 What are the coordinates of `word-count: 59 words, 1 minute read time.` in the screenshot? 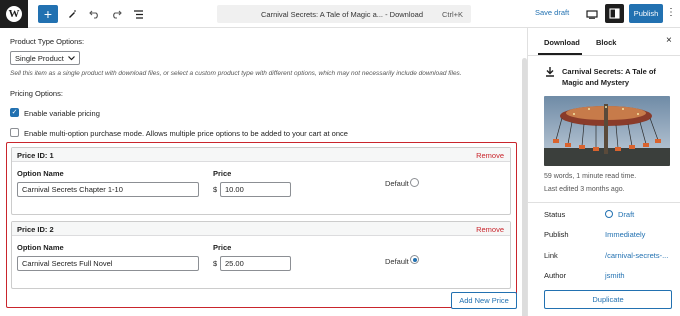 It's located at (590, 176).